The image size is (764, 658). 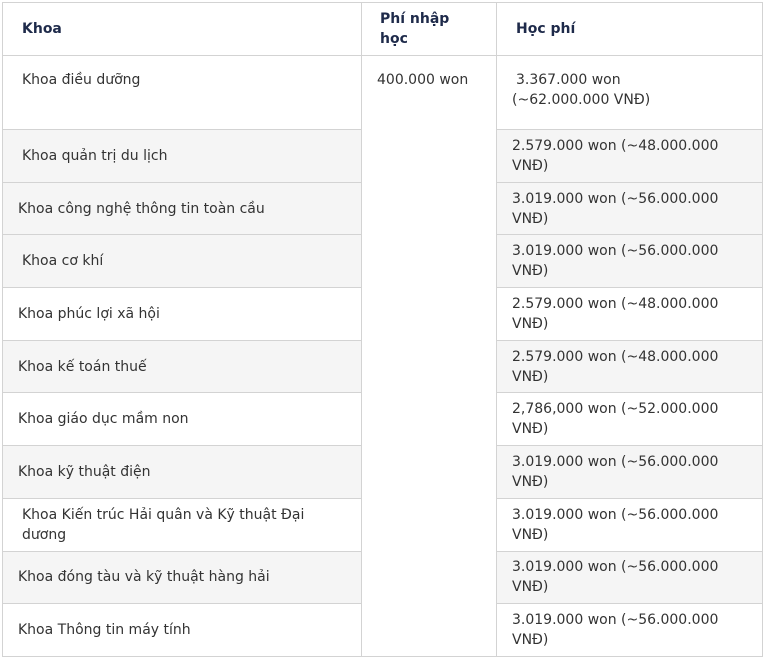 I want to click on khoa-cell: Khoa điều dưỡng, so click(x=182, y=92).